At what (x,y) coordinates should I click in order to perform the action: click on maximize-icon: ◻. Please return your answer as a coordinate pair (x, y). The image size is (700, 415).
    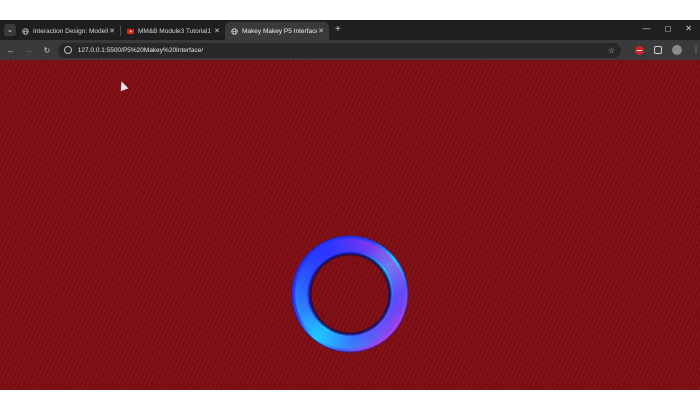
    Looking at the image, I should click on (668, 29).